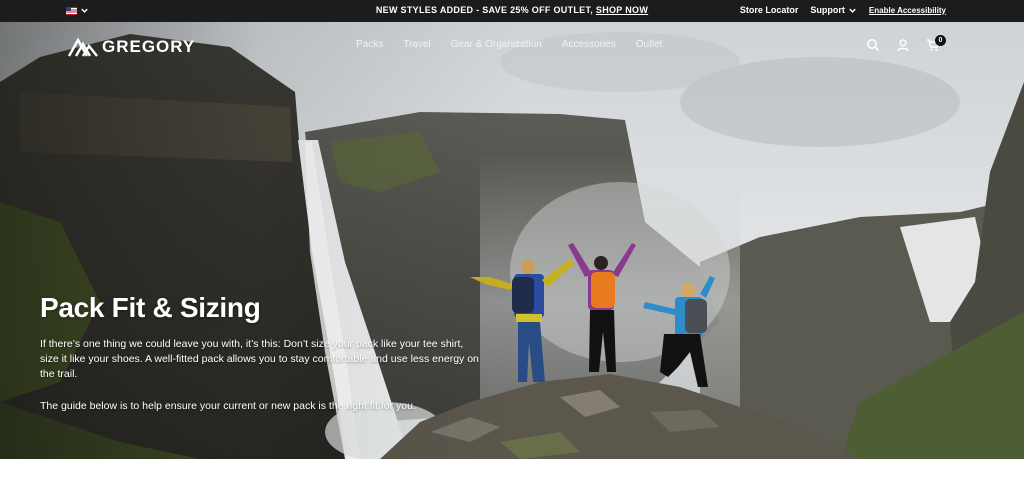 This screenshot has height=479, width=1024. Describe the element at coordinates (369, 44) in the screenshot. I see `nav-item-packs: Packs` at that location.